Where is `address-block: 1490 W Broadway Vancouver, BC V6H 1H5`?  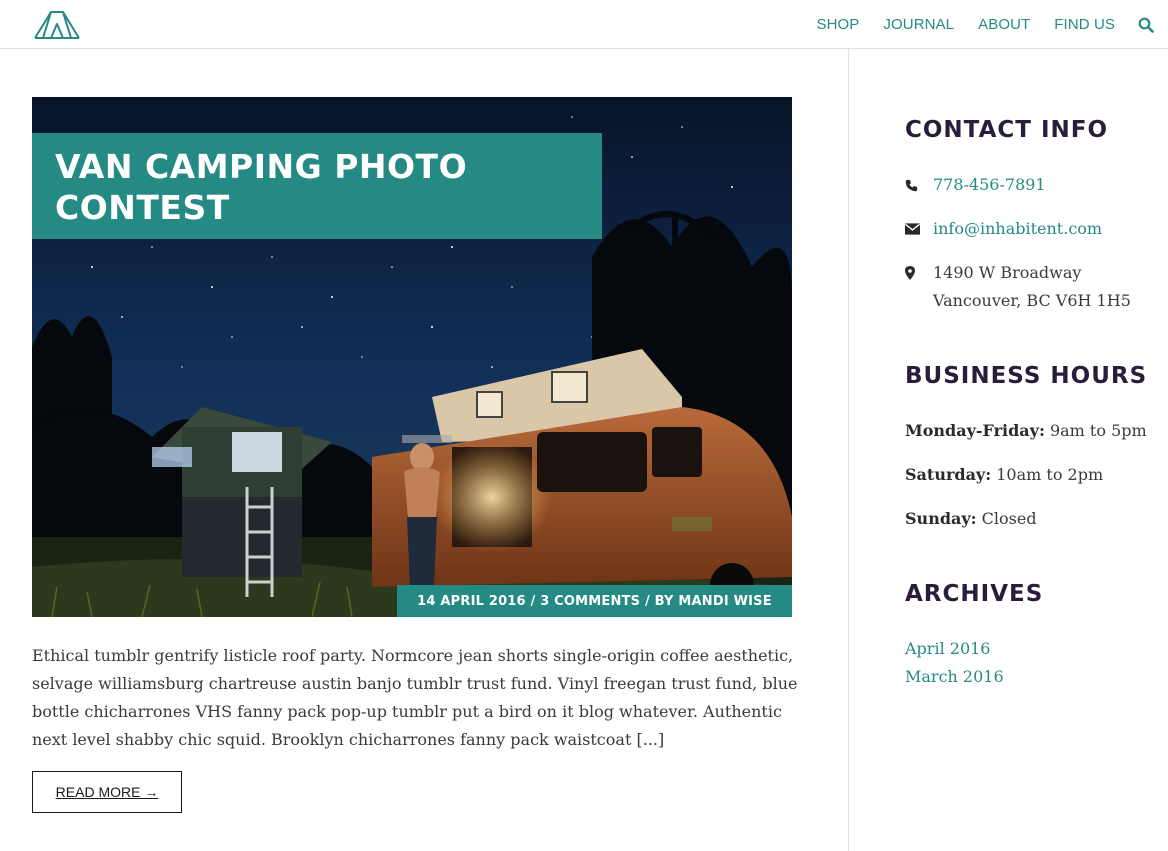
address-block: 1490 W Broadway Vancouver, BC V6H 1H5 is located at coordinates (1032, 287).